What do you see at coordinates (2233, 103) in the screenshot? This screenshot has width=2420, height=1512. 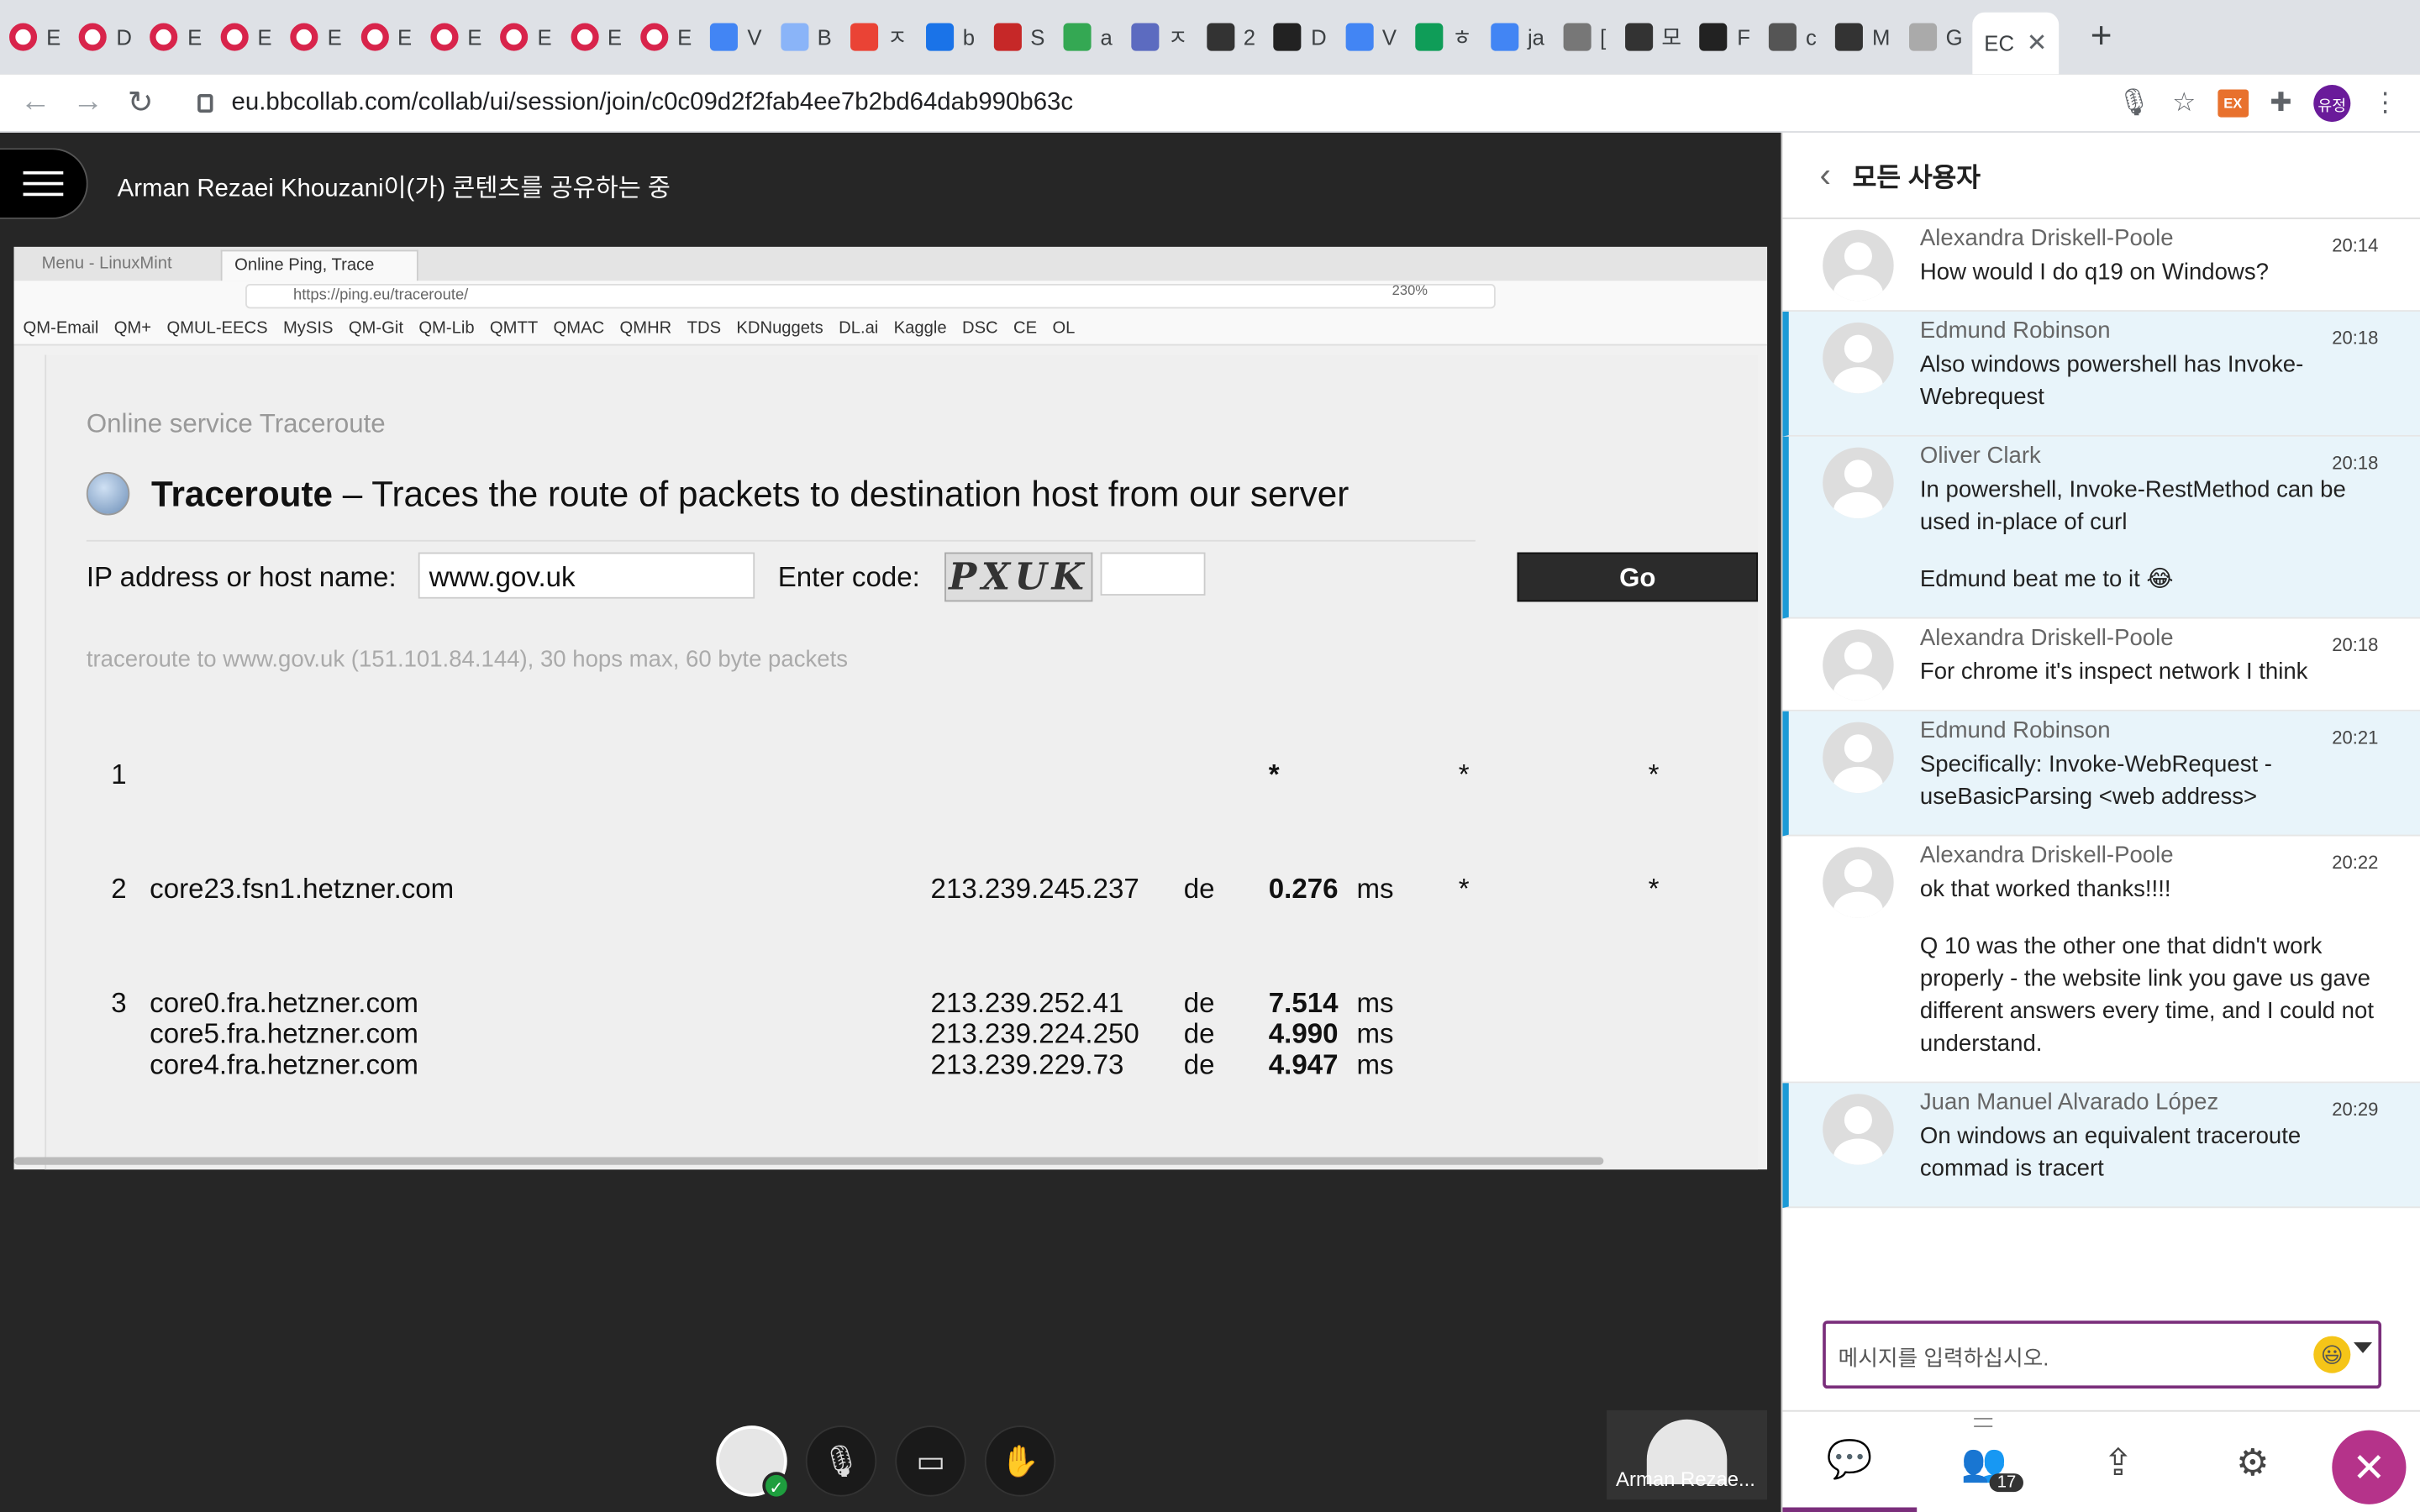 I see `extension-ex-icon: EX` at bounding box center [2233, 103].